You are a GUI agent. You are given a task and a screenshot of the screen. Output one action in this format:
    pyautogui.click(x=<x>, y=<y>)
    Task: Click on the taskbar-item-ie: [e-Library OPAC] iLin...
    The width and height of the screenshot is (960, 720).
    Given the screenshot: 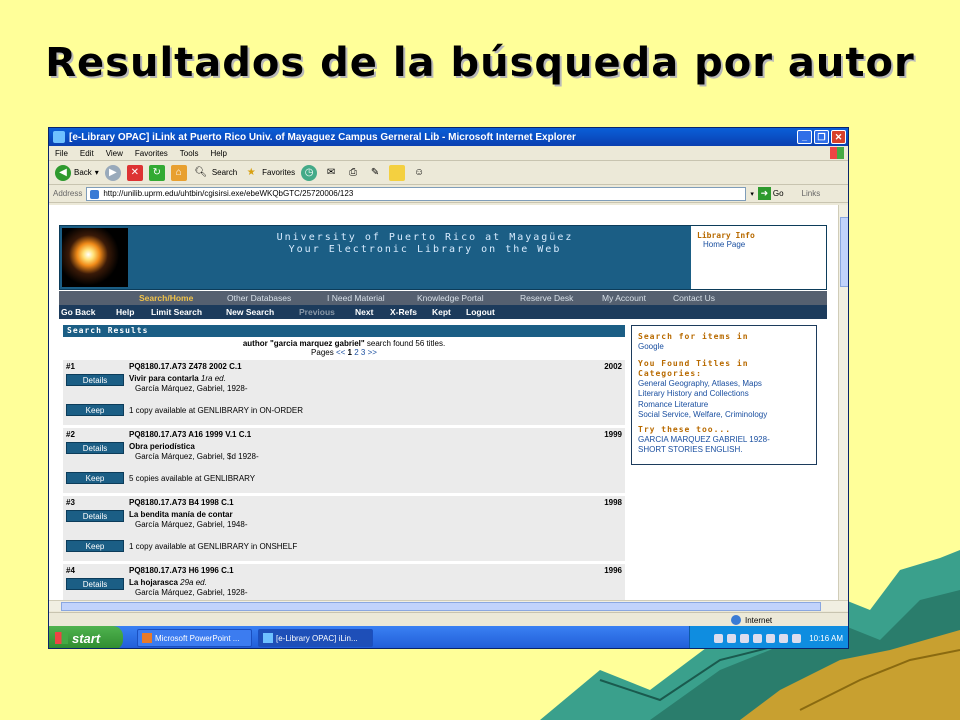 What is the action you would take?
    pyautogui.click(x=315, y=638)
    